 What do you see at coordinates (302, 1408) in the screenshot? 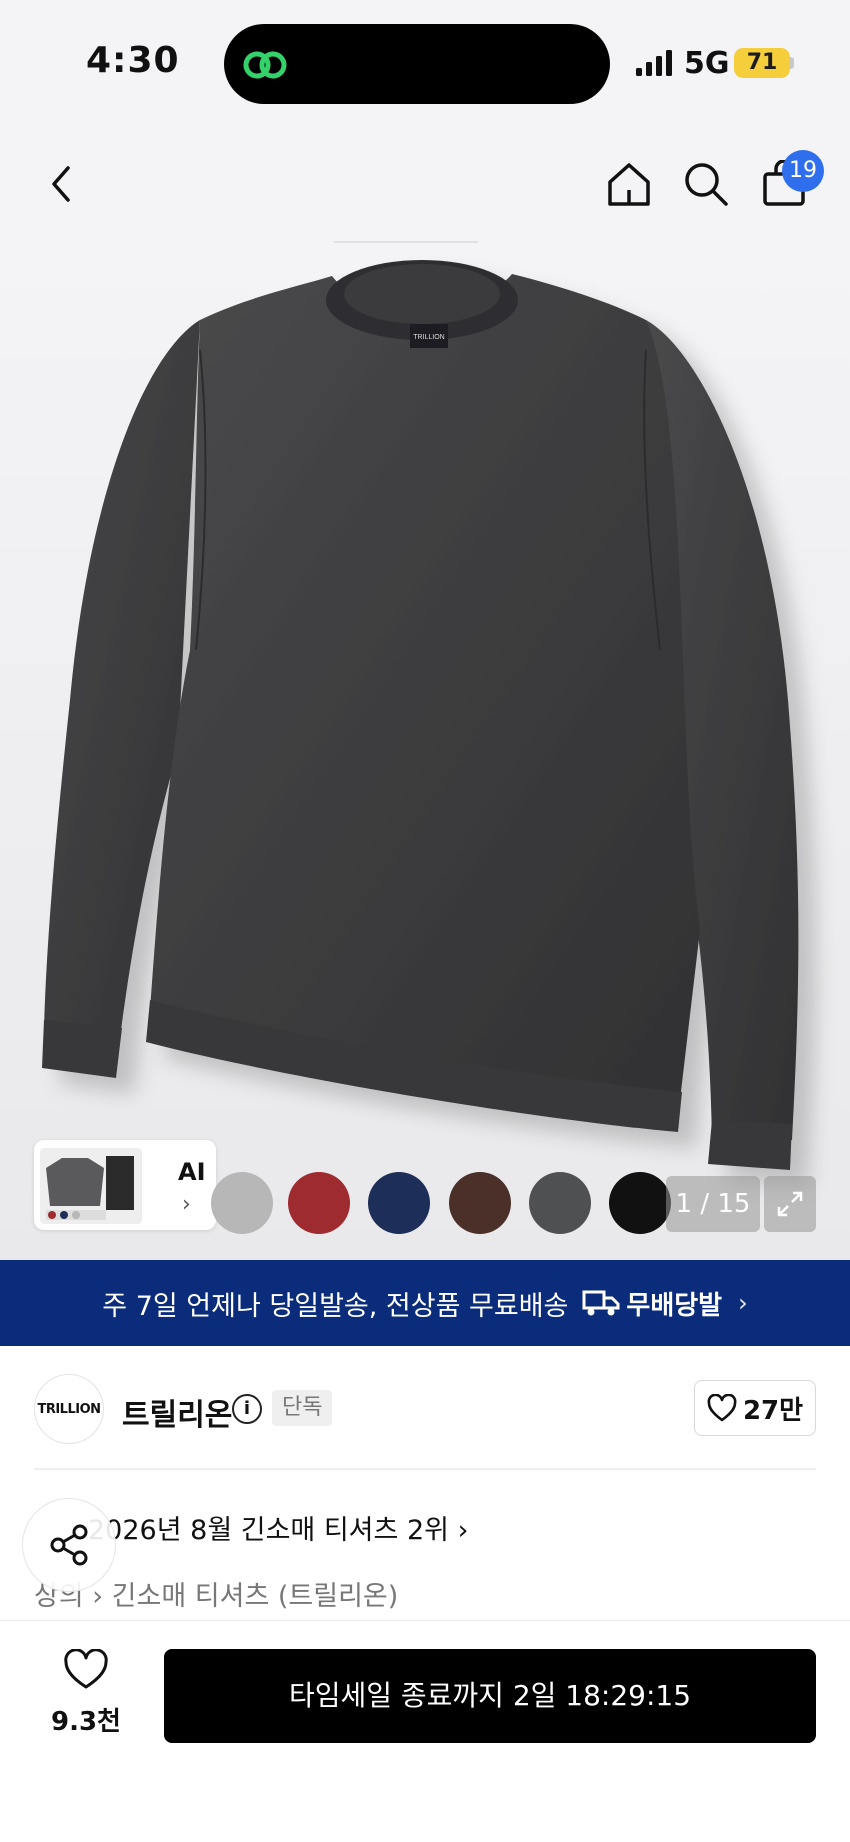
I see `exclusive-badge: 단독` at bounding box center [302, 1408].